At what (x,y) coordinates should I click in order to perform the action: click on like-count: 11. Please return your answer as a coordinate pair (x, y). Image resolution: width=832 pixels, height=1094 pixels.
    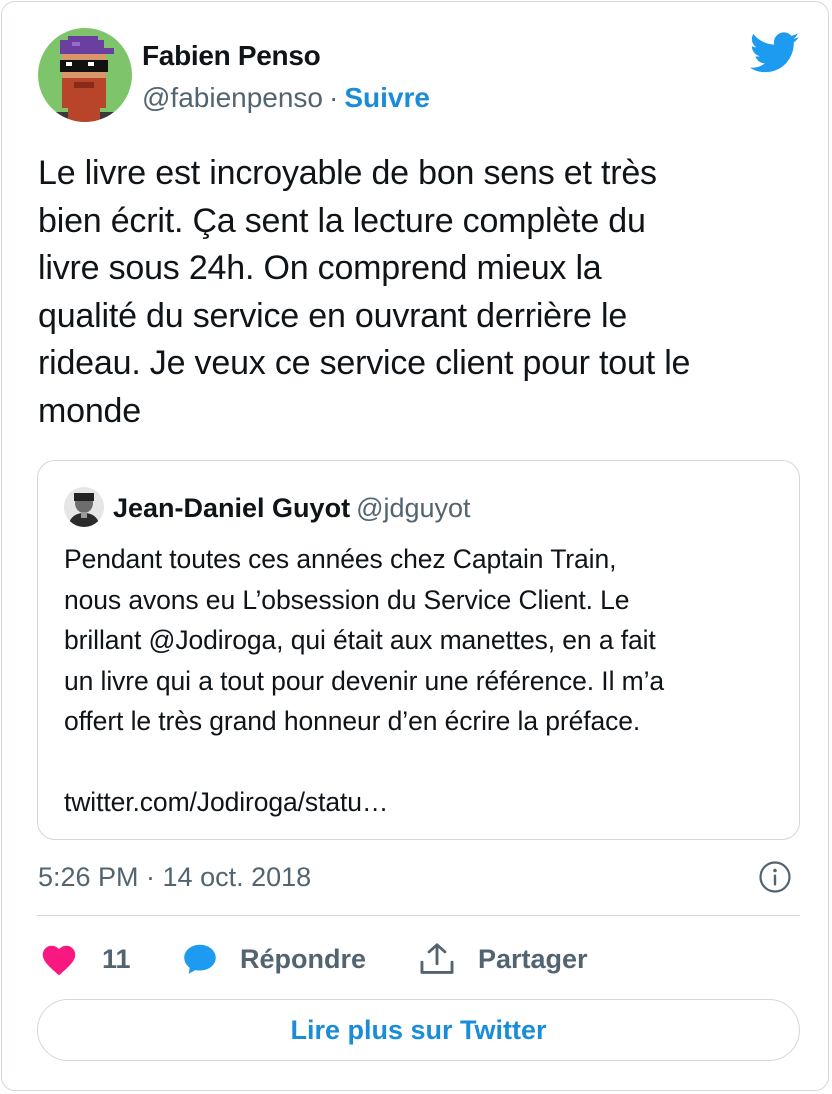
    Looking at the image, I should click on (116, 958).